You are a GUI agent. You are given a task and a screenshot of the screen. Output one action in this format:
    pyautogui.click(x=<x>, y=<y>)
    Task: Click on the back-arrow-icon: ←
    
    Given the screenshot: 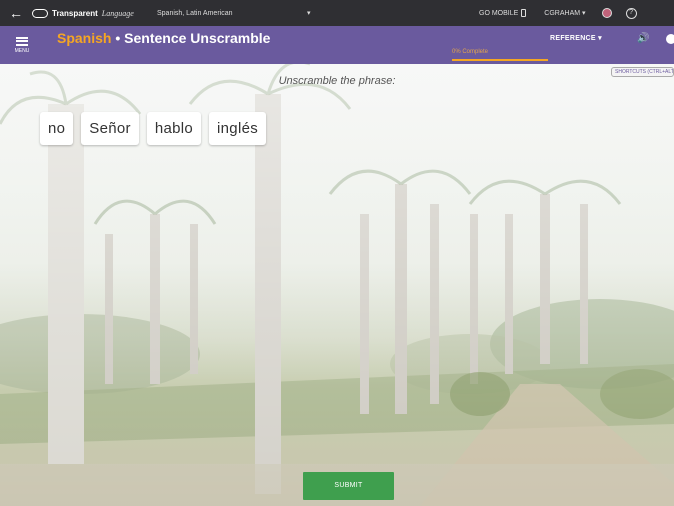 What is the action you would take?
    pyautogui.click(x=16, y=13)
    